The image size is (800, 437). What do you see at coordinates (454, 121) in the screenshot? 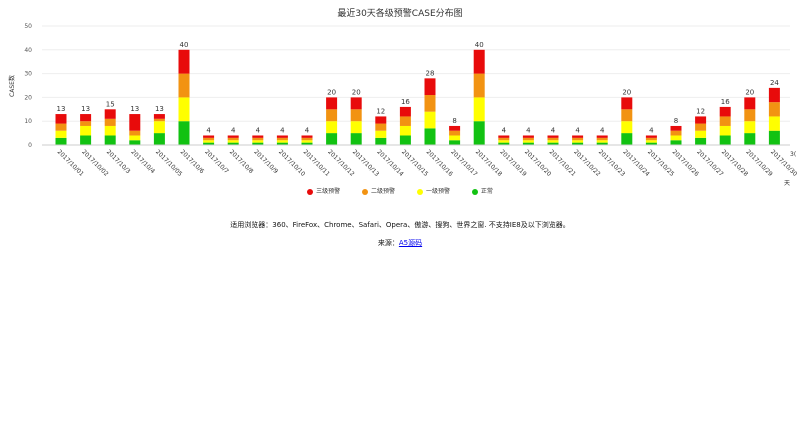
I see `total-label: 8` at bounding box center [454, 121].